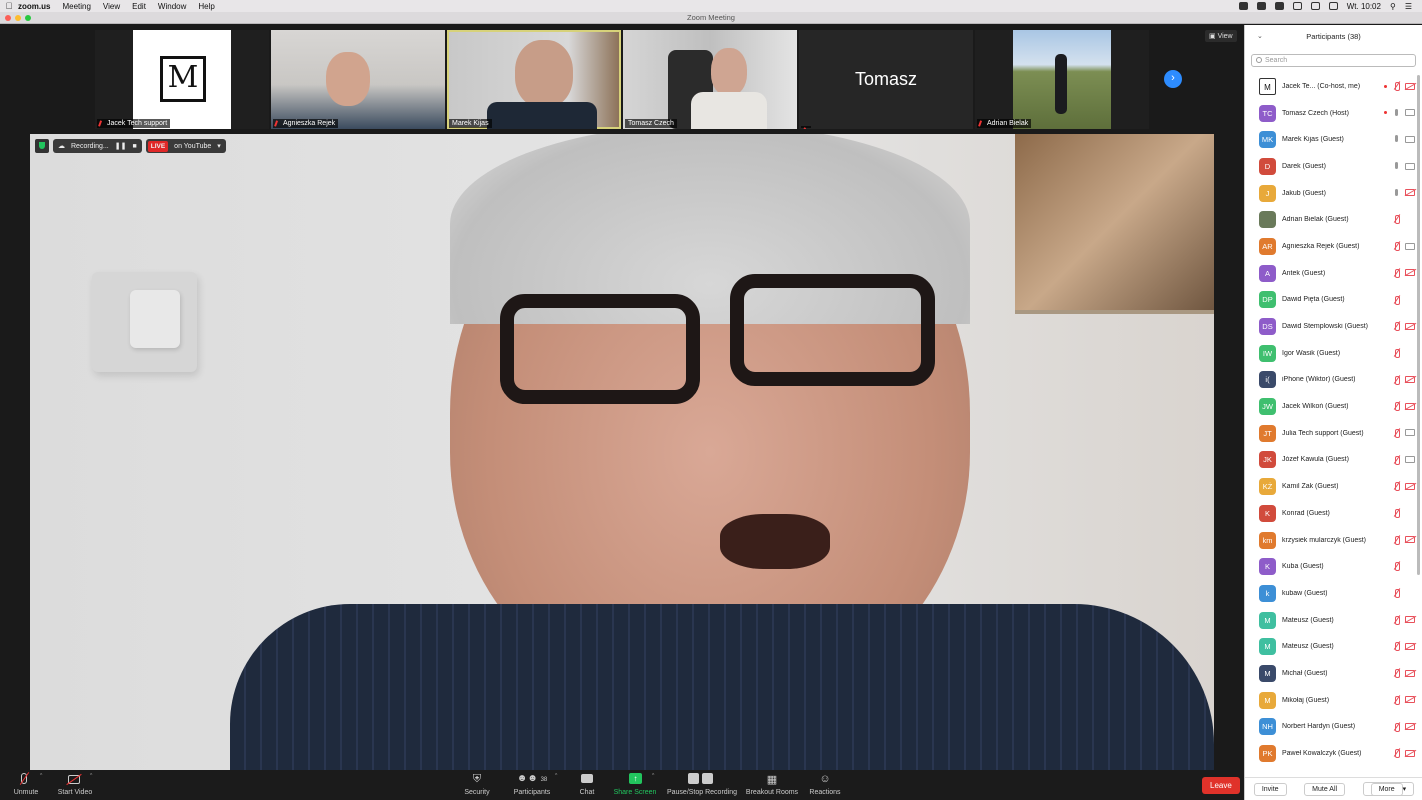 The image size is (1422, 800). Describe the element at coordinates (587, 784) in the screenshot. I see `chat-button: Chat` at that location.